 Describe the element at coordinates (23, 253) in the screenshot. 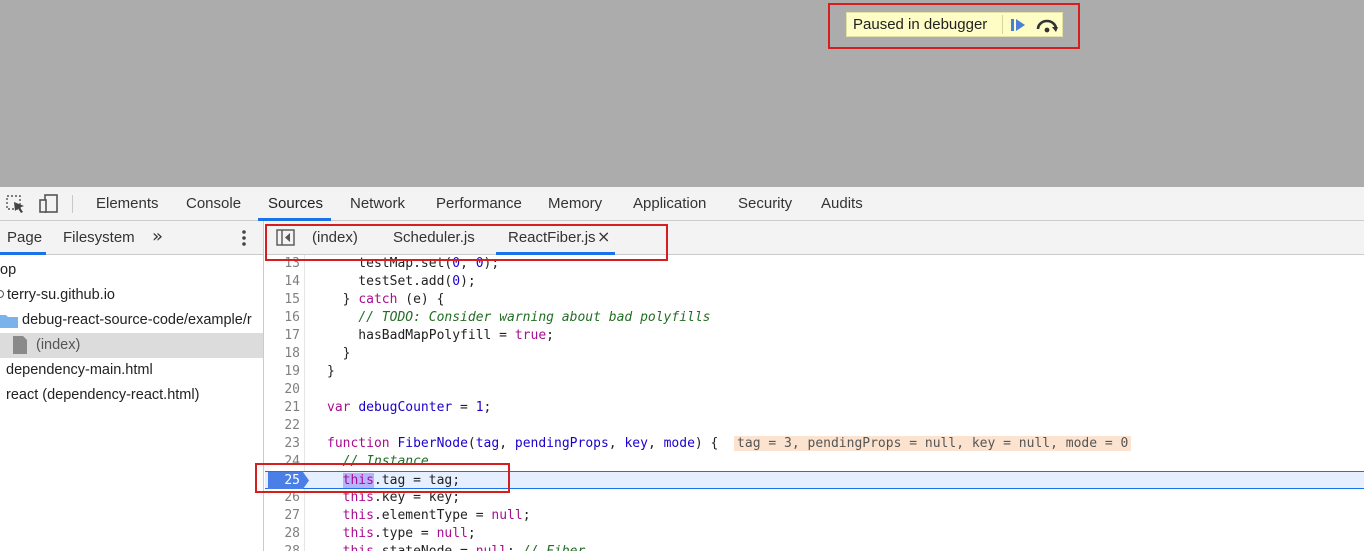

I see `navigator-active-indicator` at that location.